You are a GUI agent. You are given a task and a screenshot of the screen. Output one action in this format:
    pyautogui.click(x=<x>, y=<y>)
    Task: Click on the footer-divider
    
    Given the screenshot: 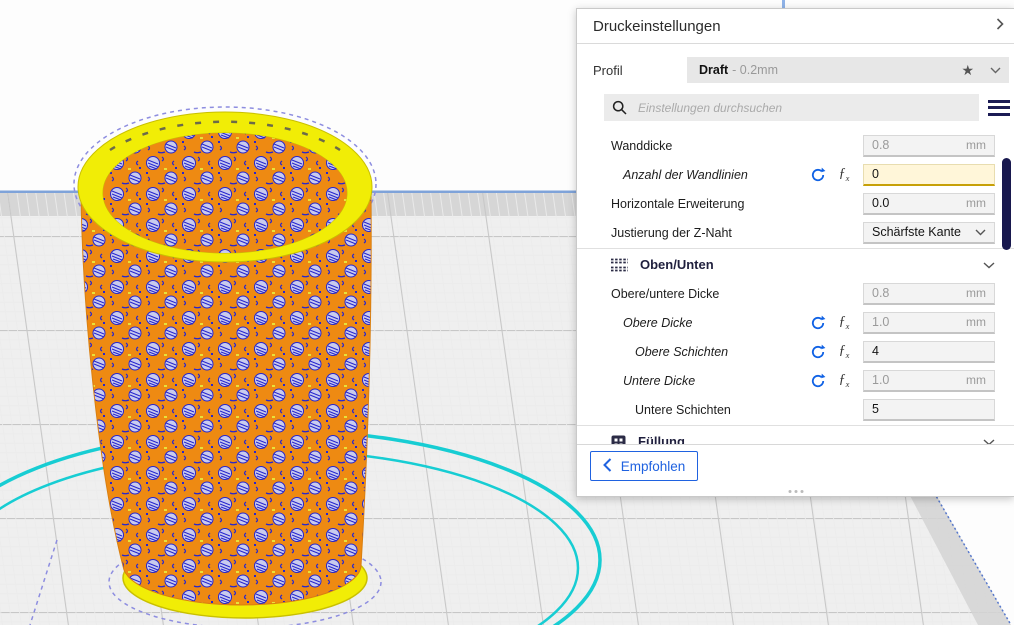 What is the action you would take?
    pyautogui.click(x=795, y=444)
    